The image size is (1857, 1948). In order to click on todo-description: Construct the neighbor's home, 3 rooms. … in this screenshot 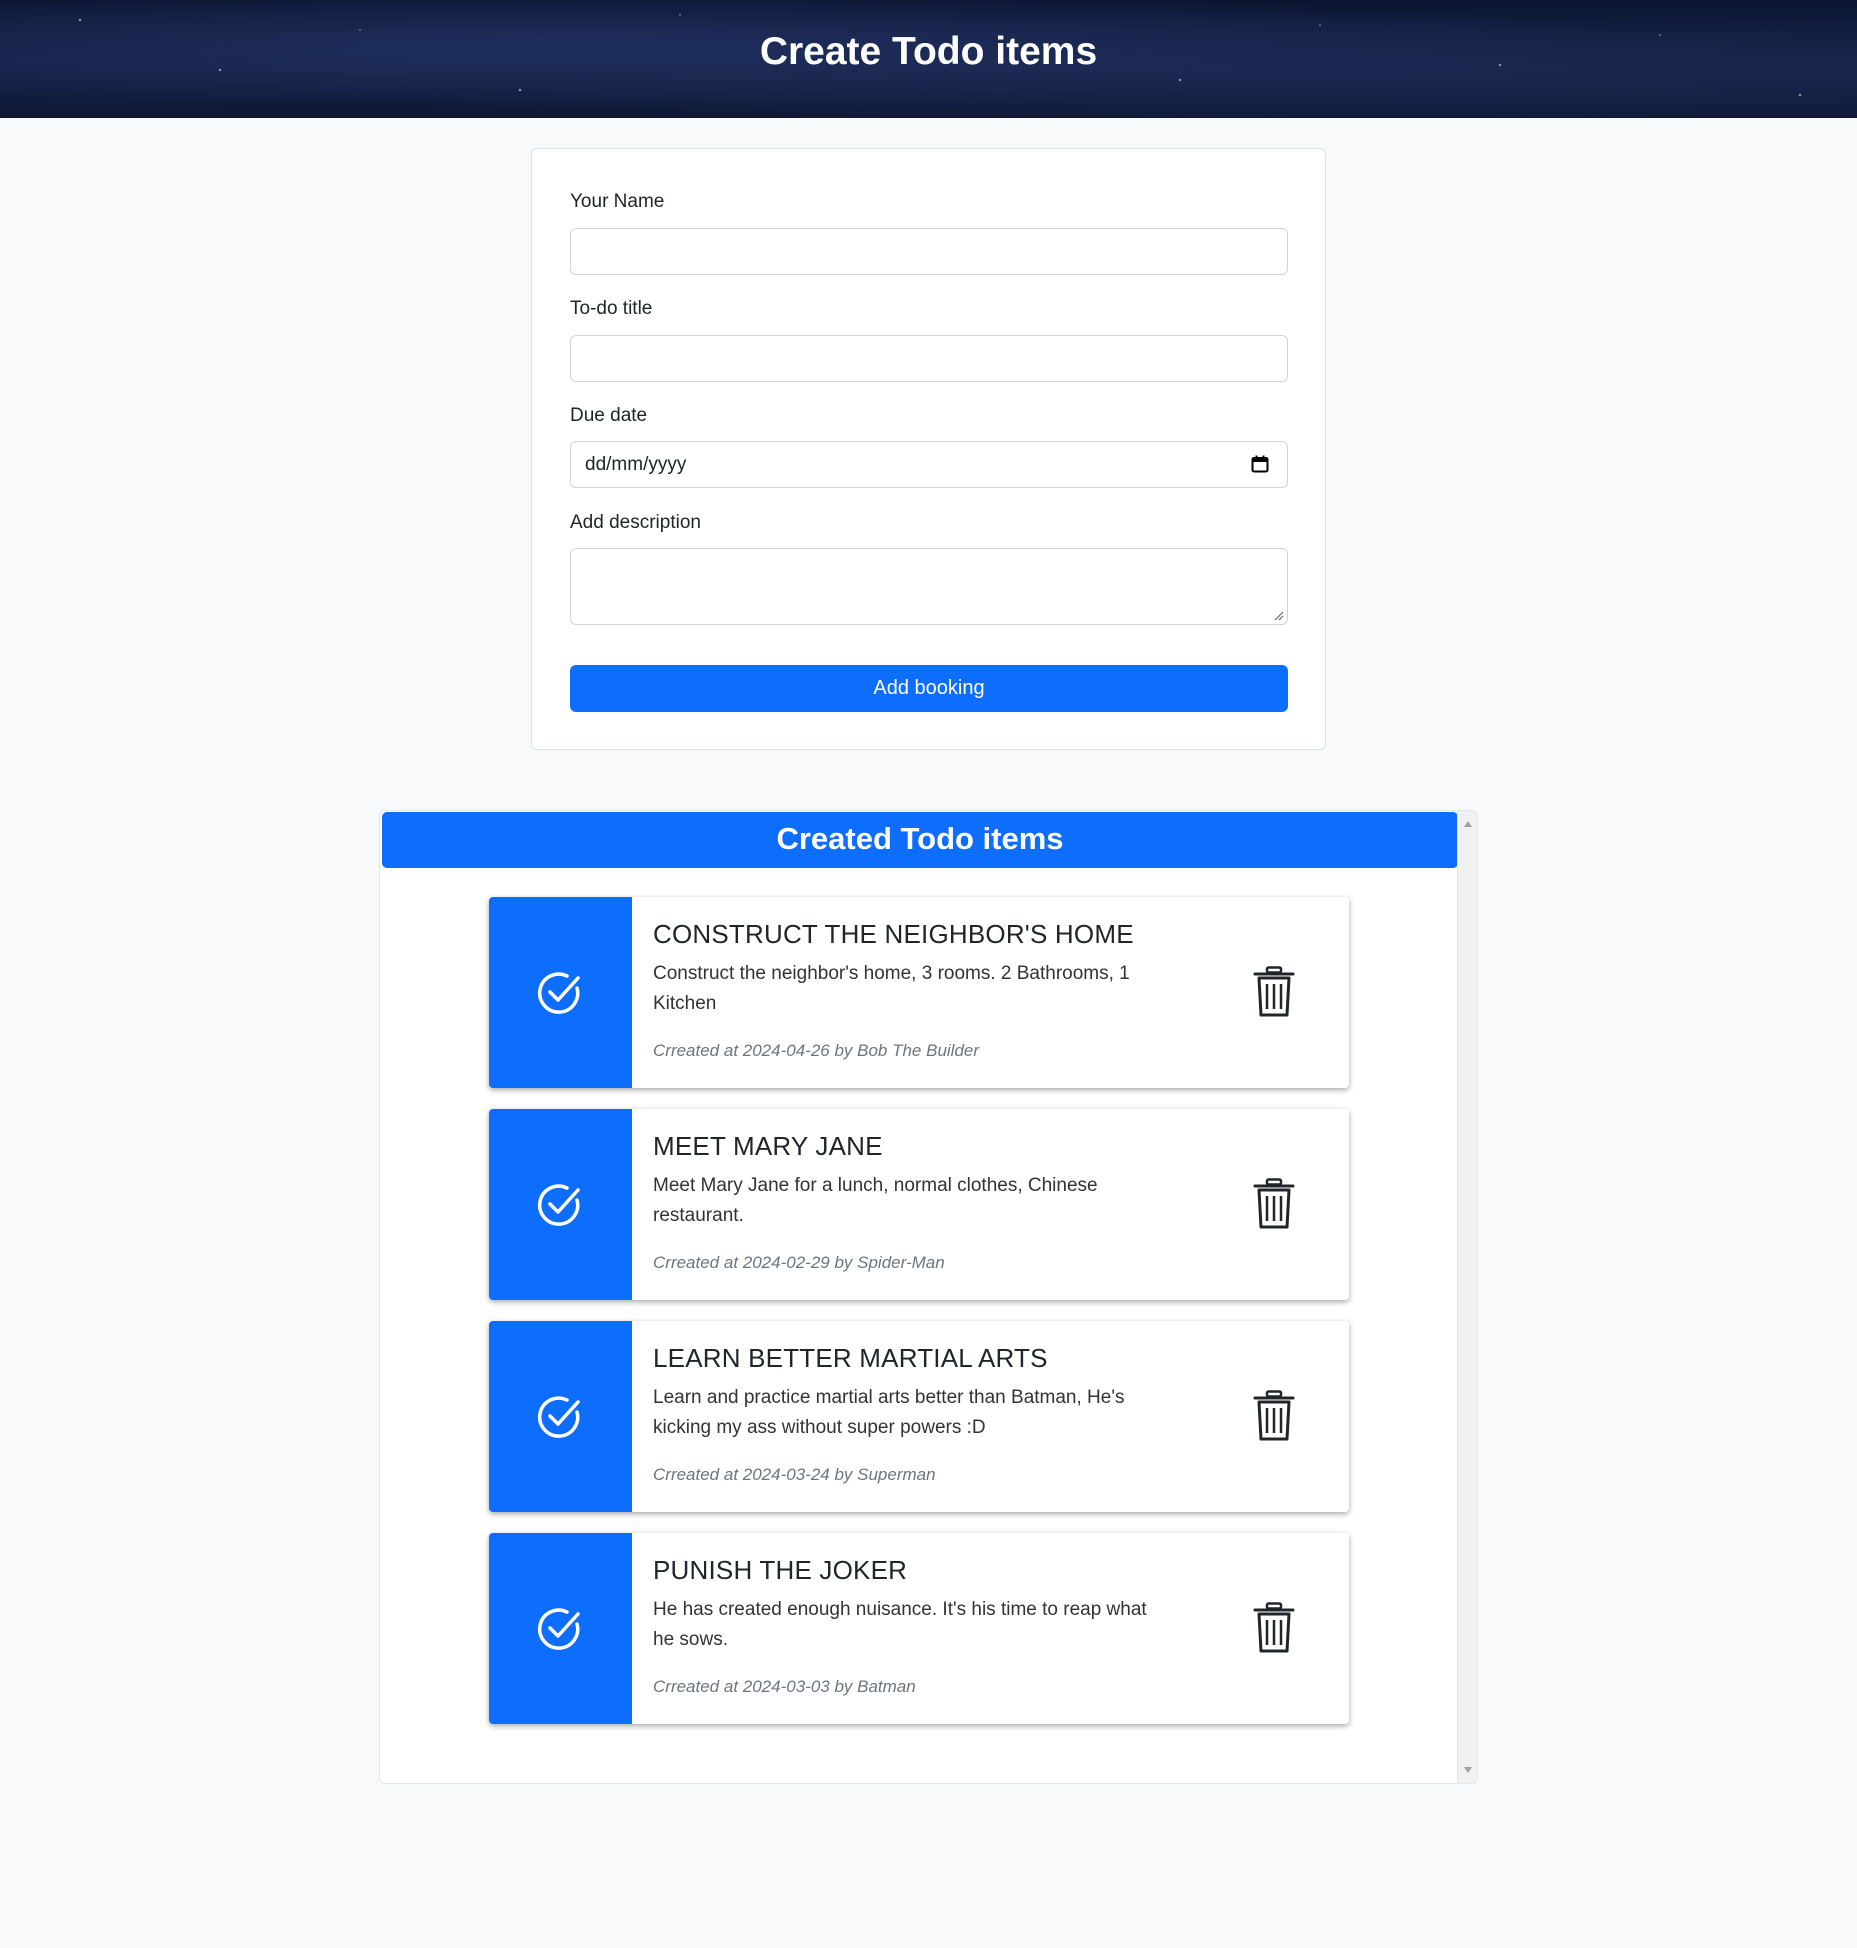, I will do `click(891, 988)`.